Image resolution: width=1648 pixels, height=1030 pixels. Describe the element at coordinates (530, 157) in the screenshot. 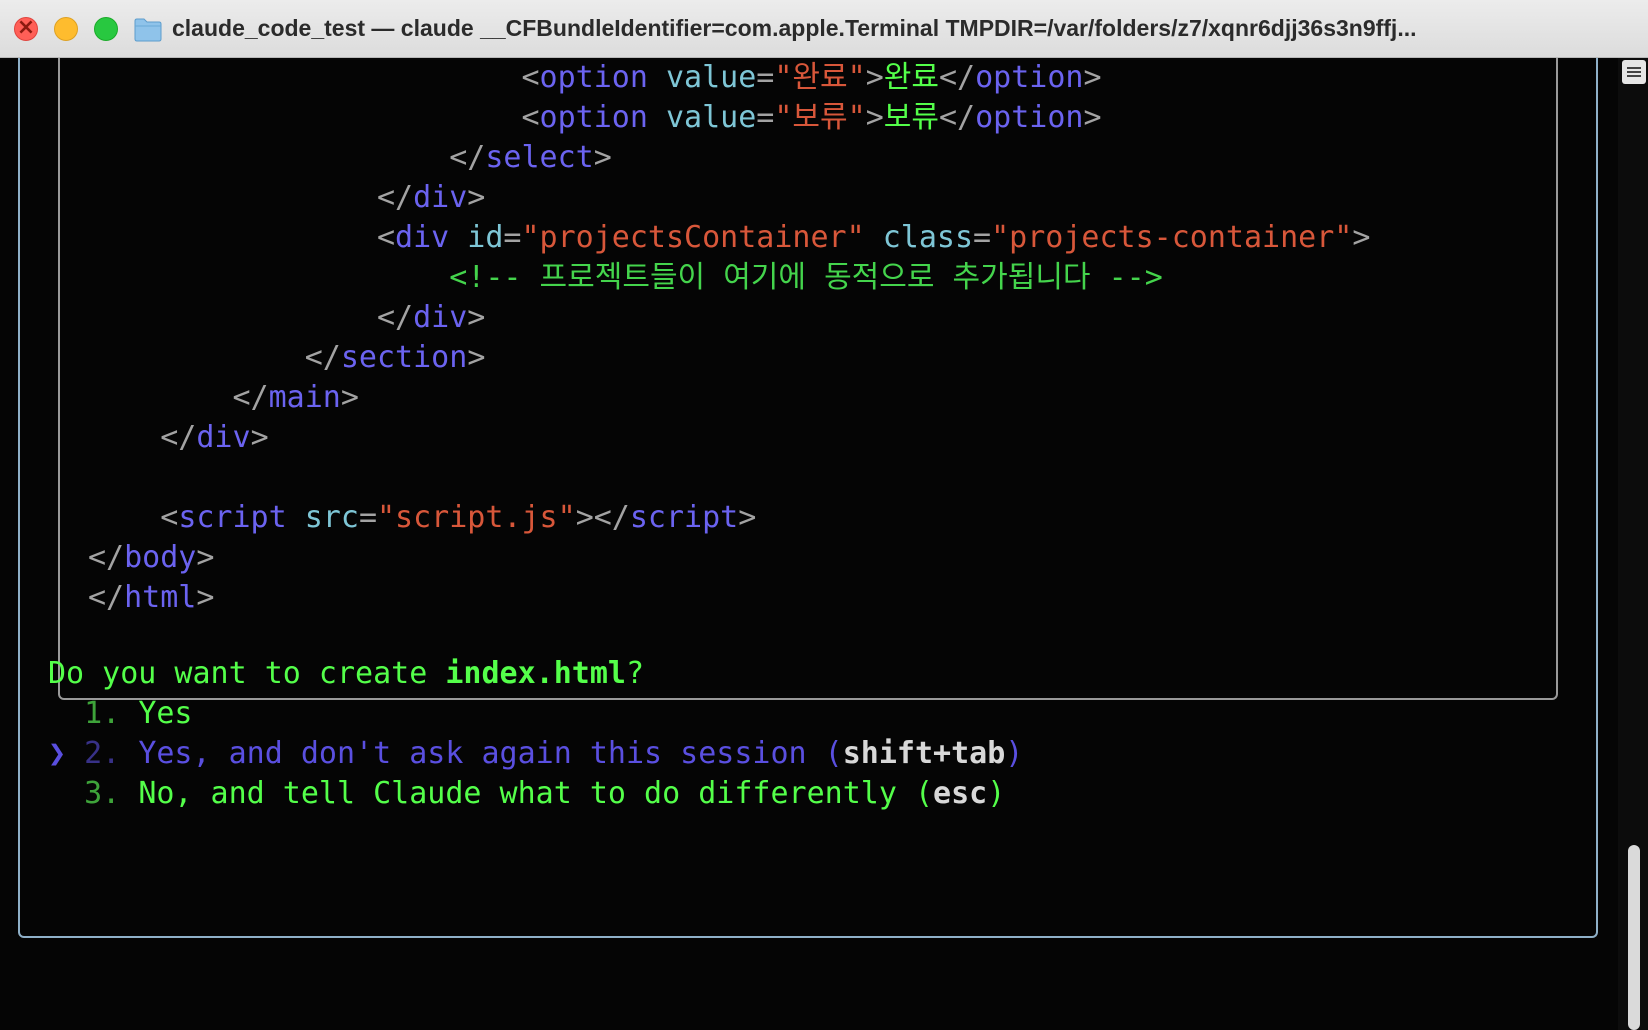

I see `code-line: </select>` at that location.